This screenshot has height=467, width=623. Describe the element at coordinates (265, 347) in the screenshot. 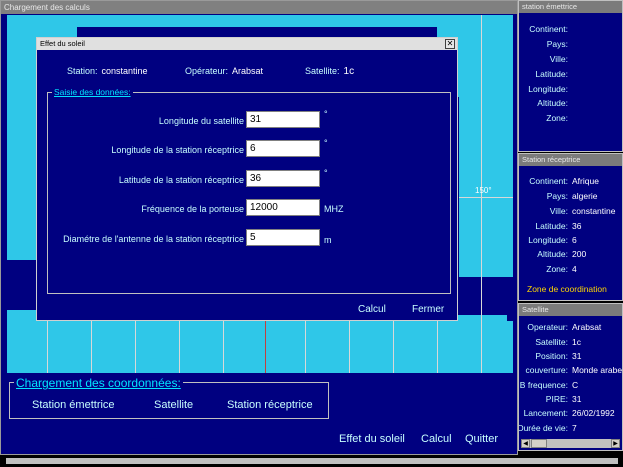

I see `map-meridian` at that location.